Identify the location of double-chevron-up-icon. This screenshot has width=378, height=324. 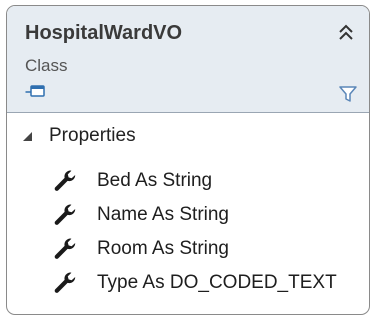
(346, 33).